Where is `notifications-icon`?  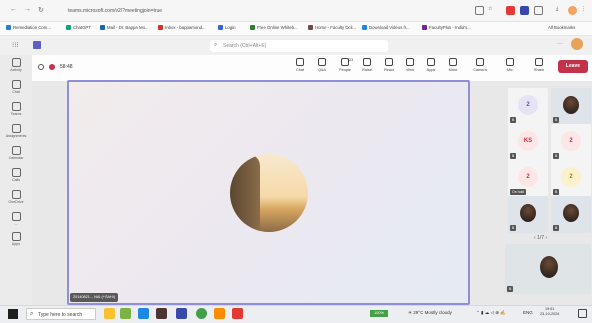 notifications-icon is located at coordinates (582, 313).